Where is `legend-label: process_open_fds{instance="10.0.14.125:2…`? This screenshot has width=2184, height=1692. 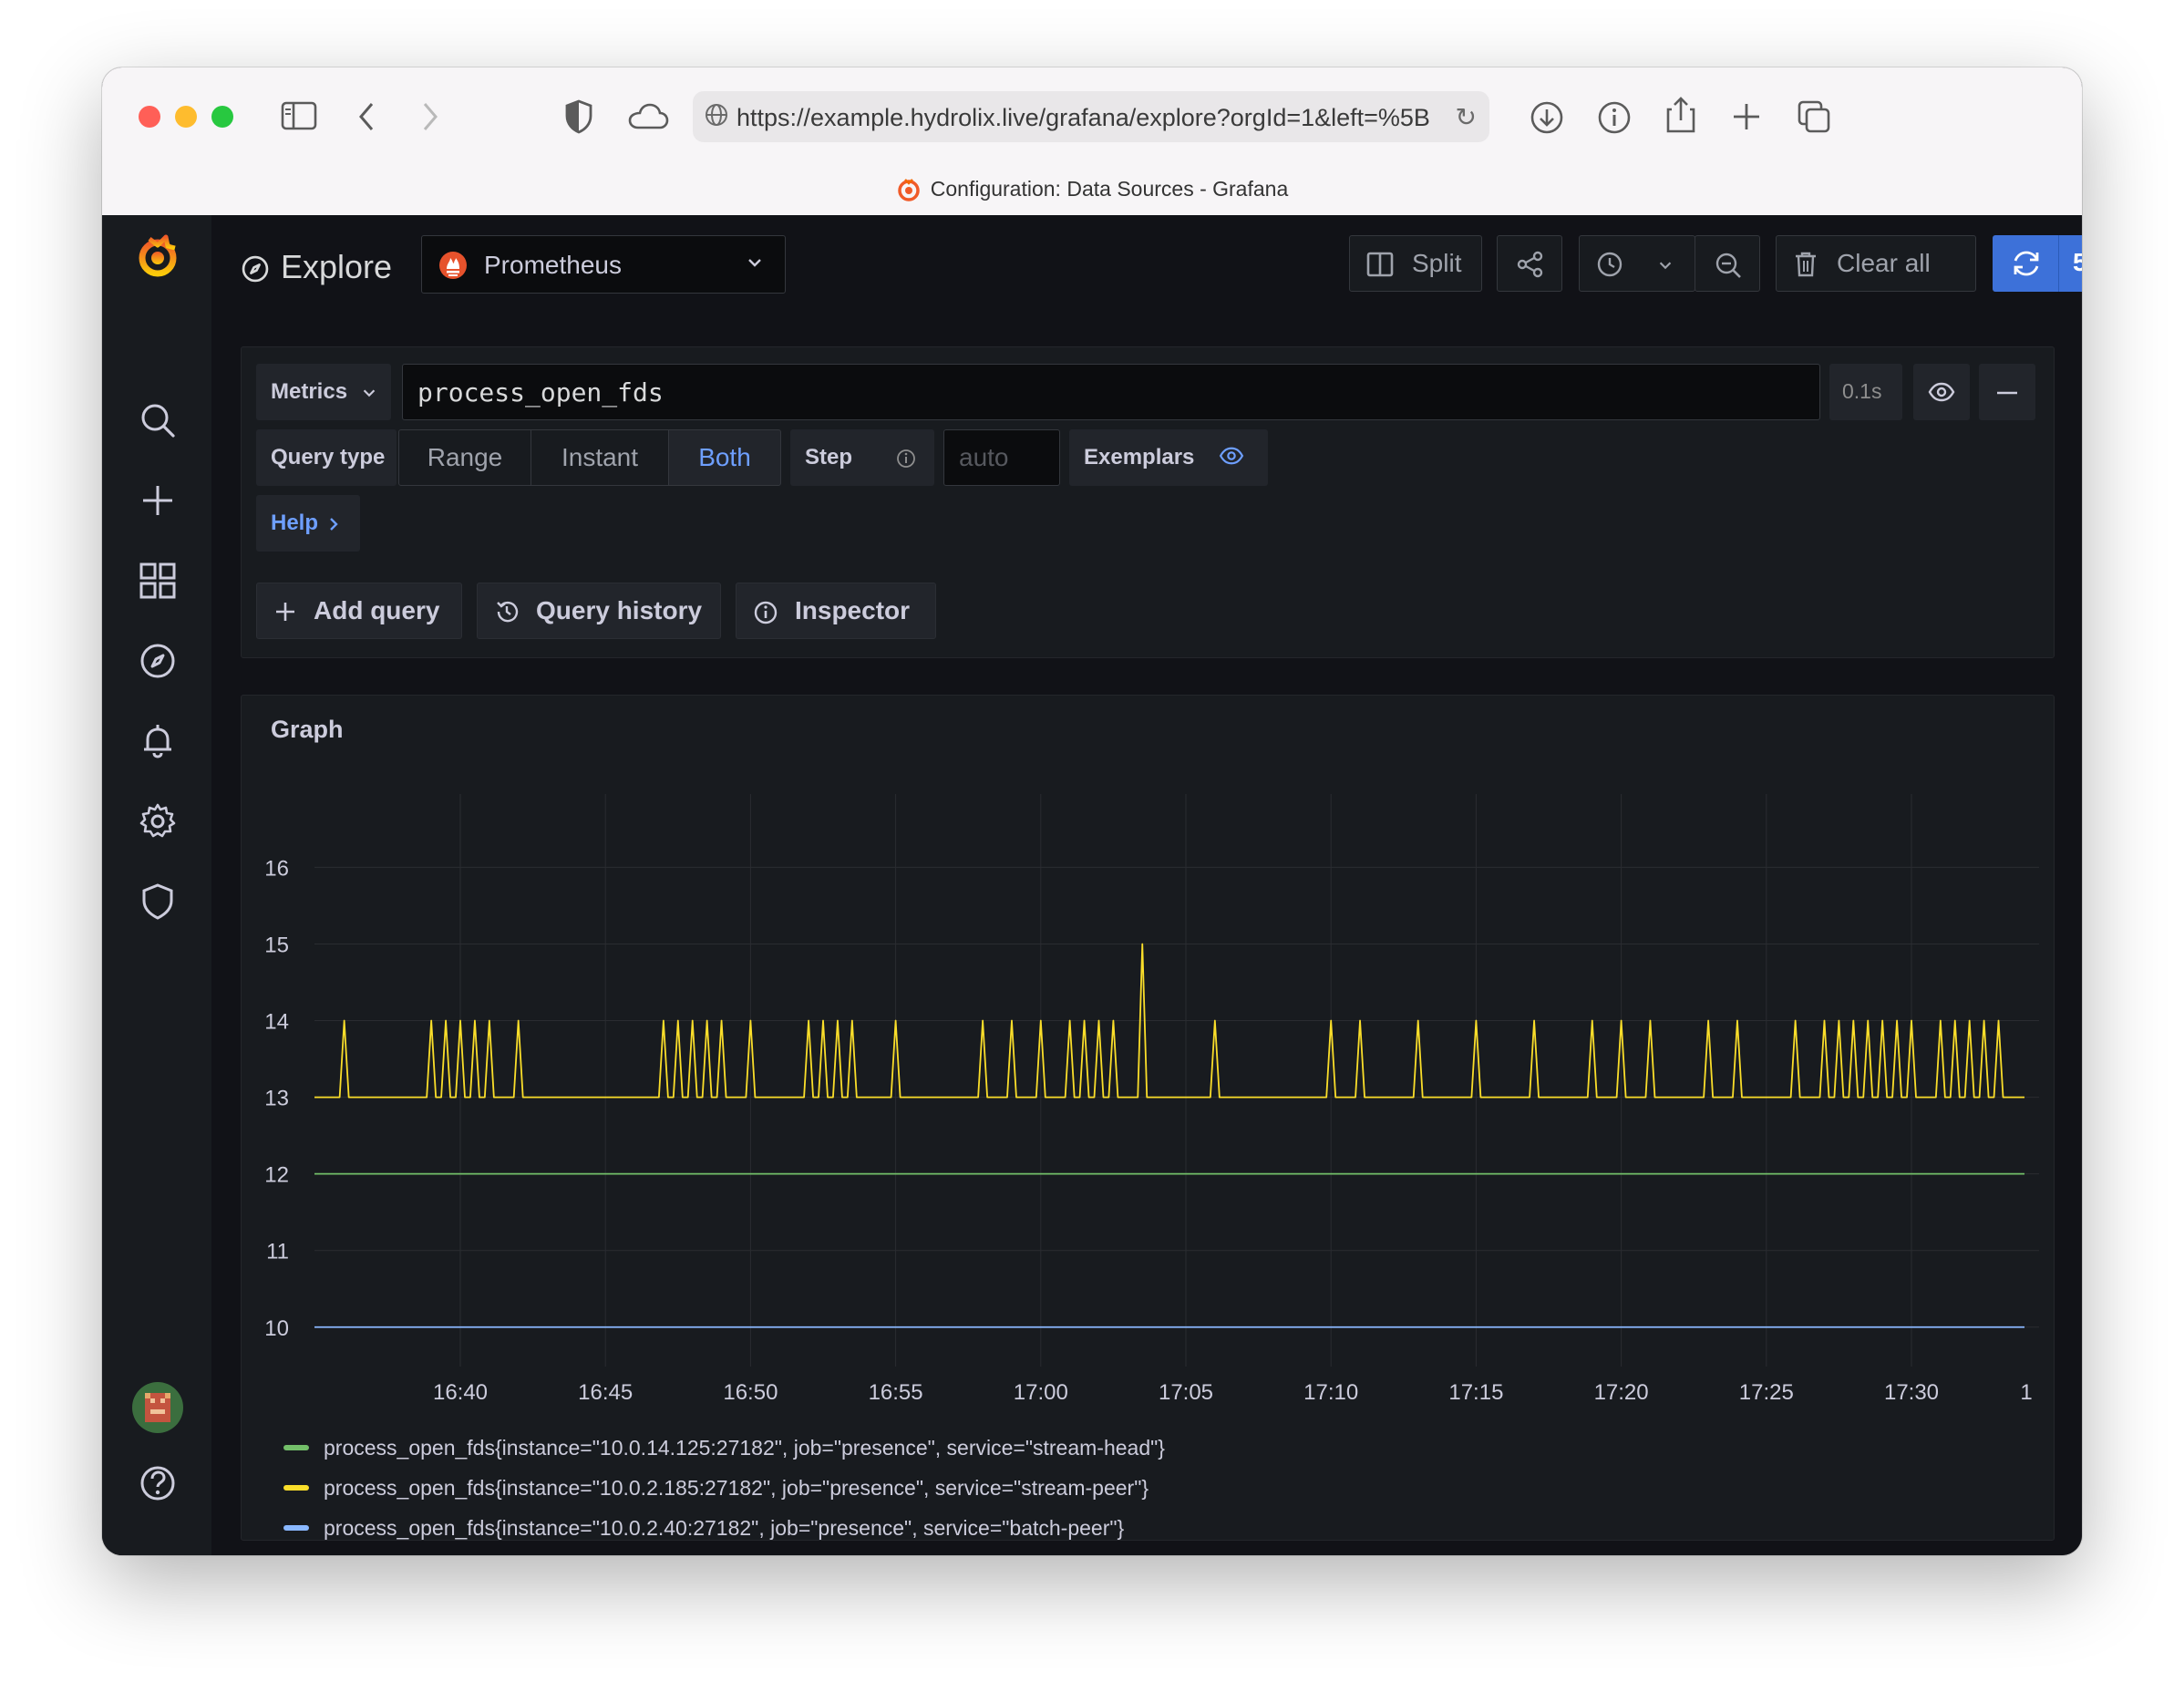
legend-label: process_open_fds{instance="10.0.14.125:2… is located at coordinates (745, 1448).